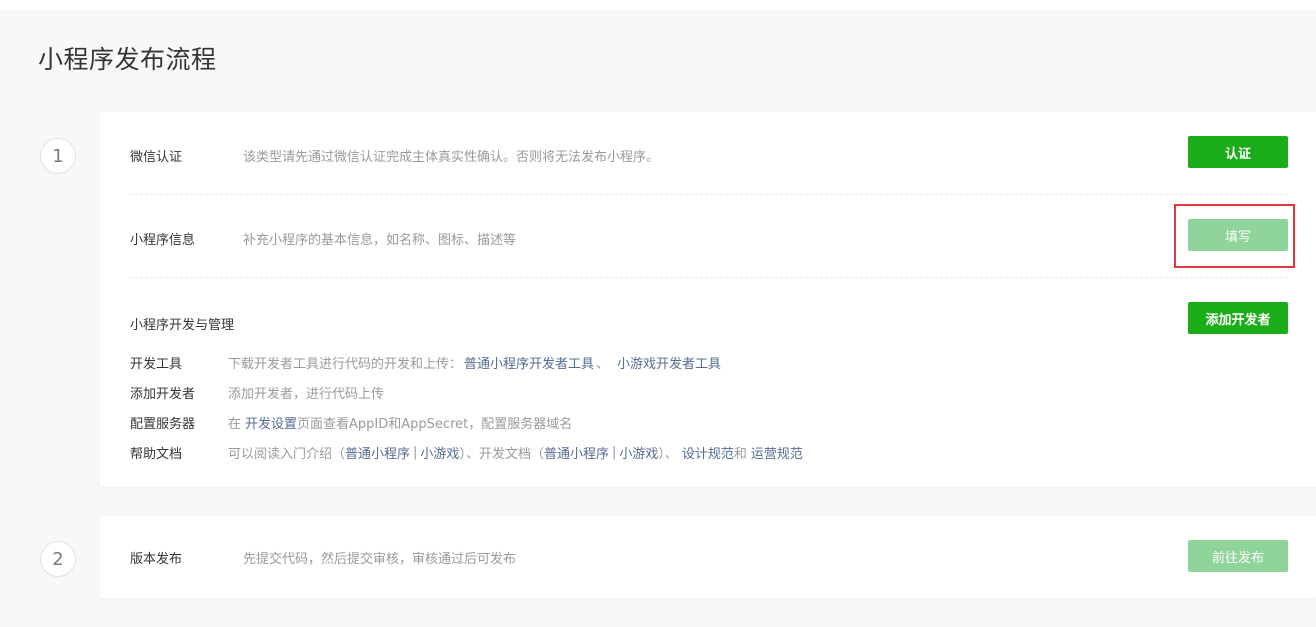 This screenshot has width=1316, height=627. What do you see at coordinates (451, 157) in the screenshot?
I see `wechat-verify-desc: 该类型请先通过微信认证完成主体真实性确认。否则将无法发布小程序。` at bounding box center [451, 157].